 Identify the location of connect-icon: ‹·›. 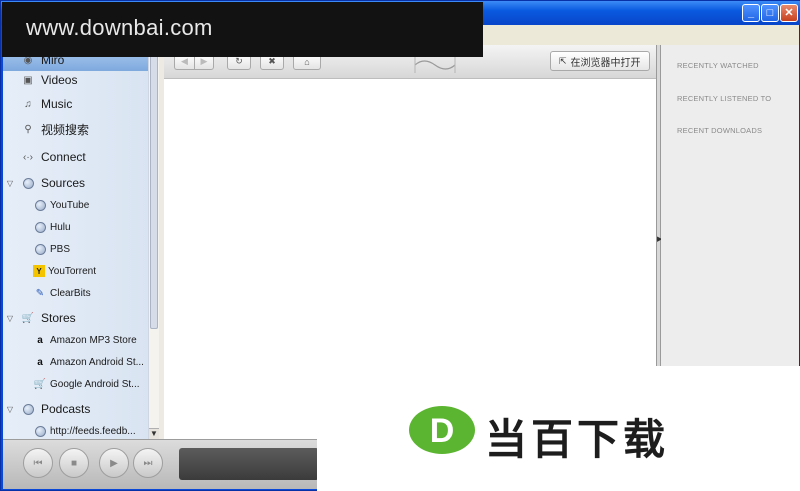
(28, 157).